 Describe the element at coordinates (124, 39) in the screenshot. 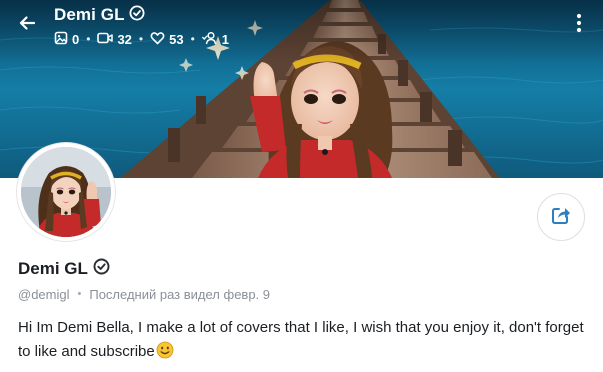

I see `stat-videos-count: 32` at that location.